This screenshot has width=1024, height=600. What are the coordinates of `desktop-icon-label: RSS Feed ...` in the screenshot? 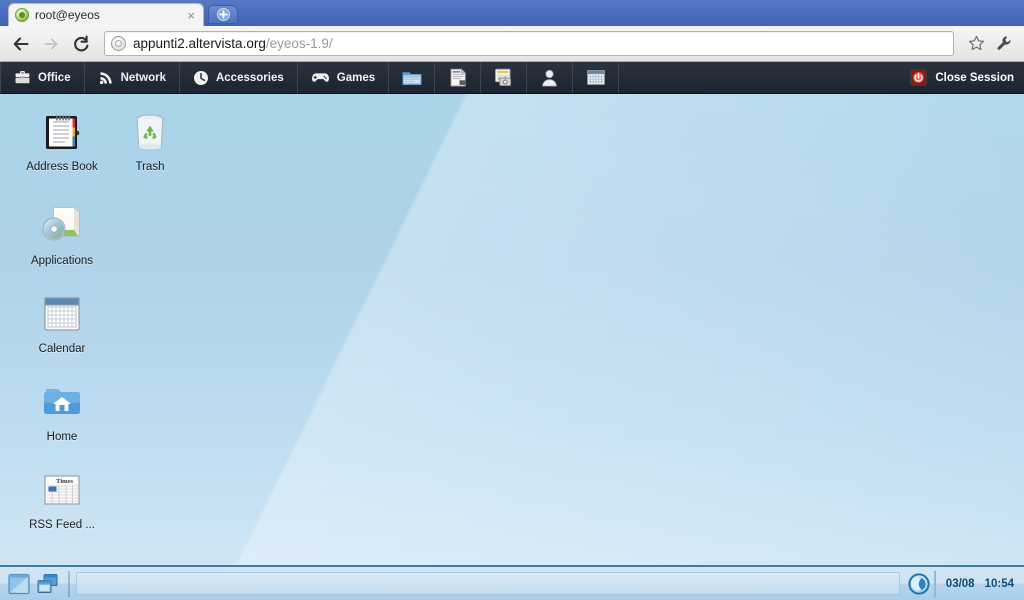 It's located at (62, 525).